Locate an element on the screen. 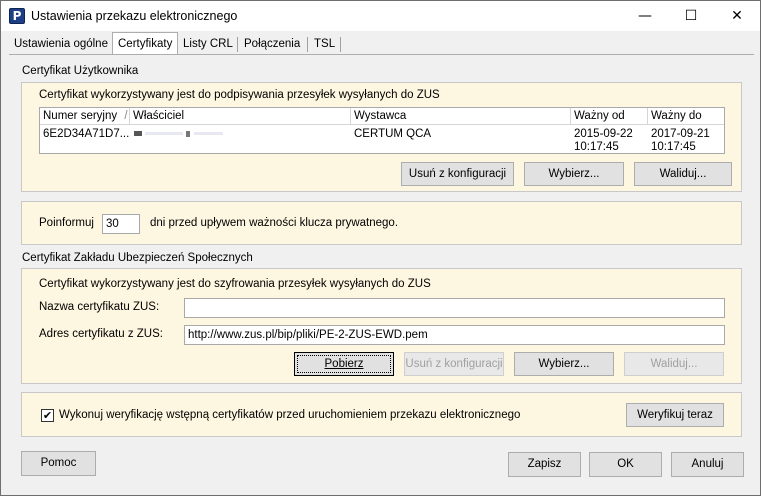 This screenshot has height=496, width=761. cancel-button: Anuluj is located at coordinates (707, 464).